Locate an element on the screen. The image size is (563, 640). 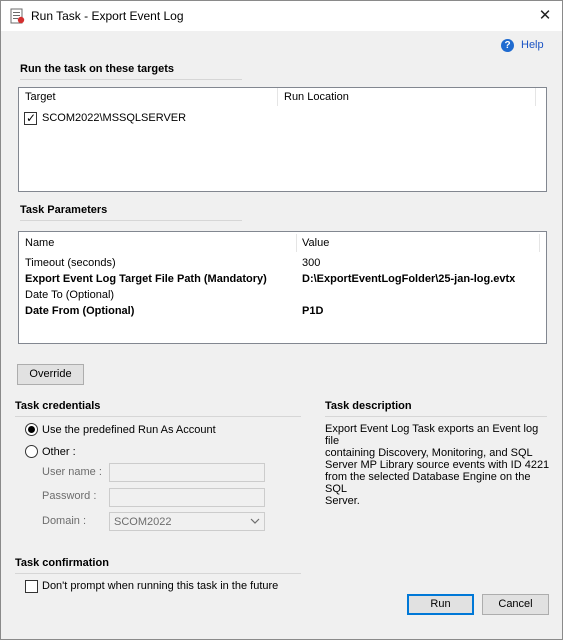
targets-list-header: Target Run Location is located at coordinates (282, 97).